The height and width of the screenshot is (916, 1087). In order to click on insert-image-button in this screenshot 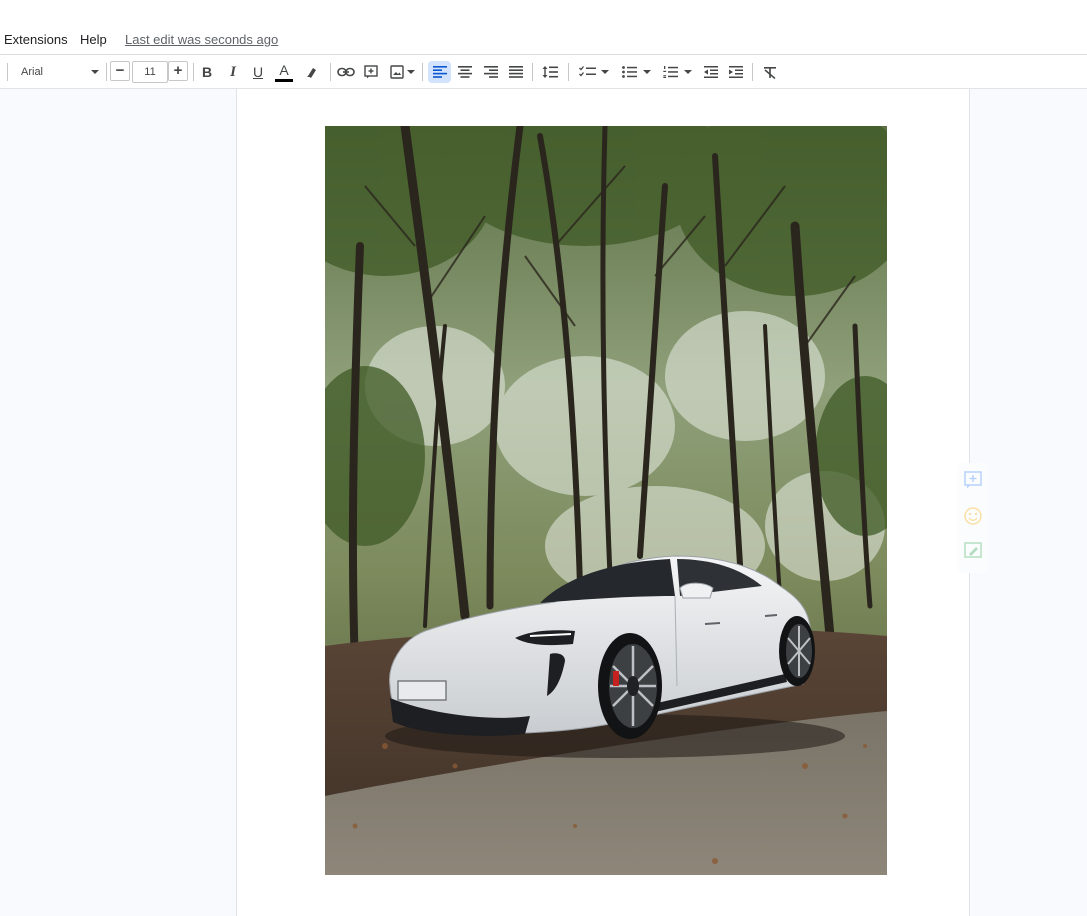, I will do `click(402, 72)`.